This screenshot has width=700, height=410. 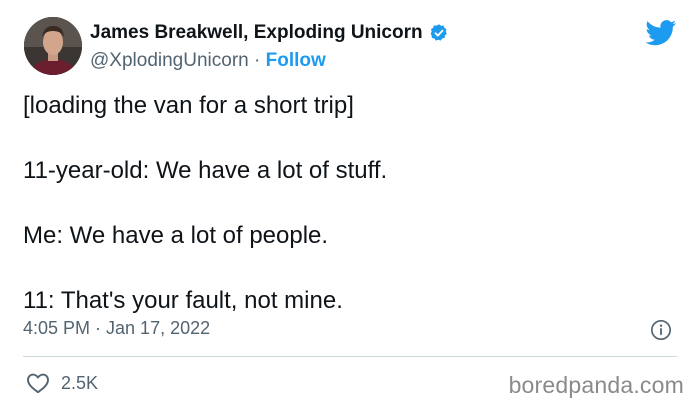 What do you see at coordinates (661, 330) in the screenshot?
I see `info-icon` at bounding box center [661, 330].